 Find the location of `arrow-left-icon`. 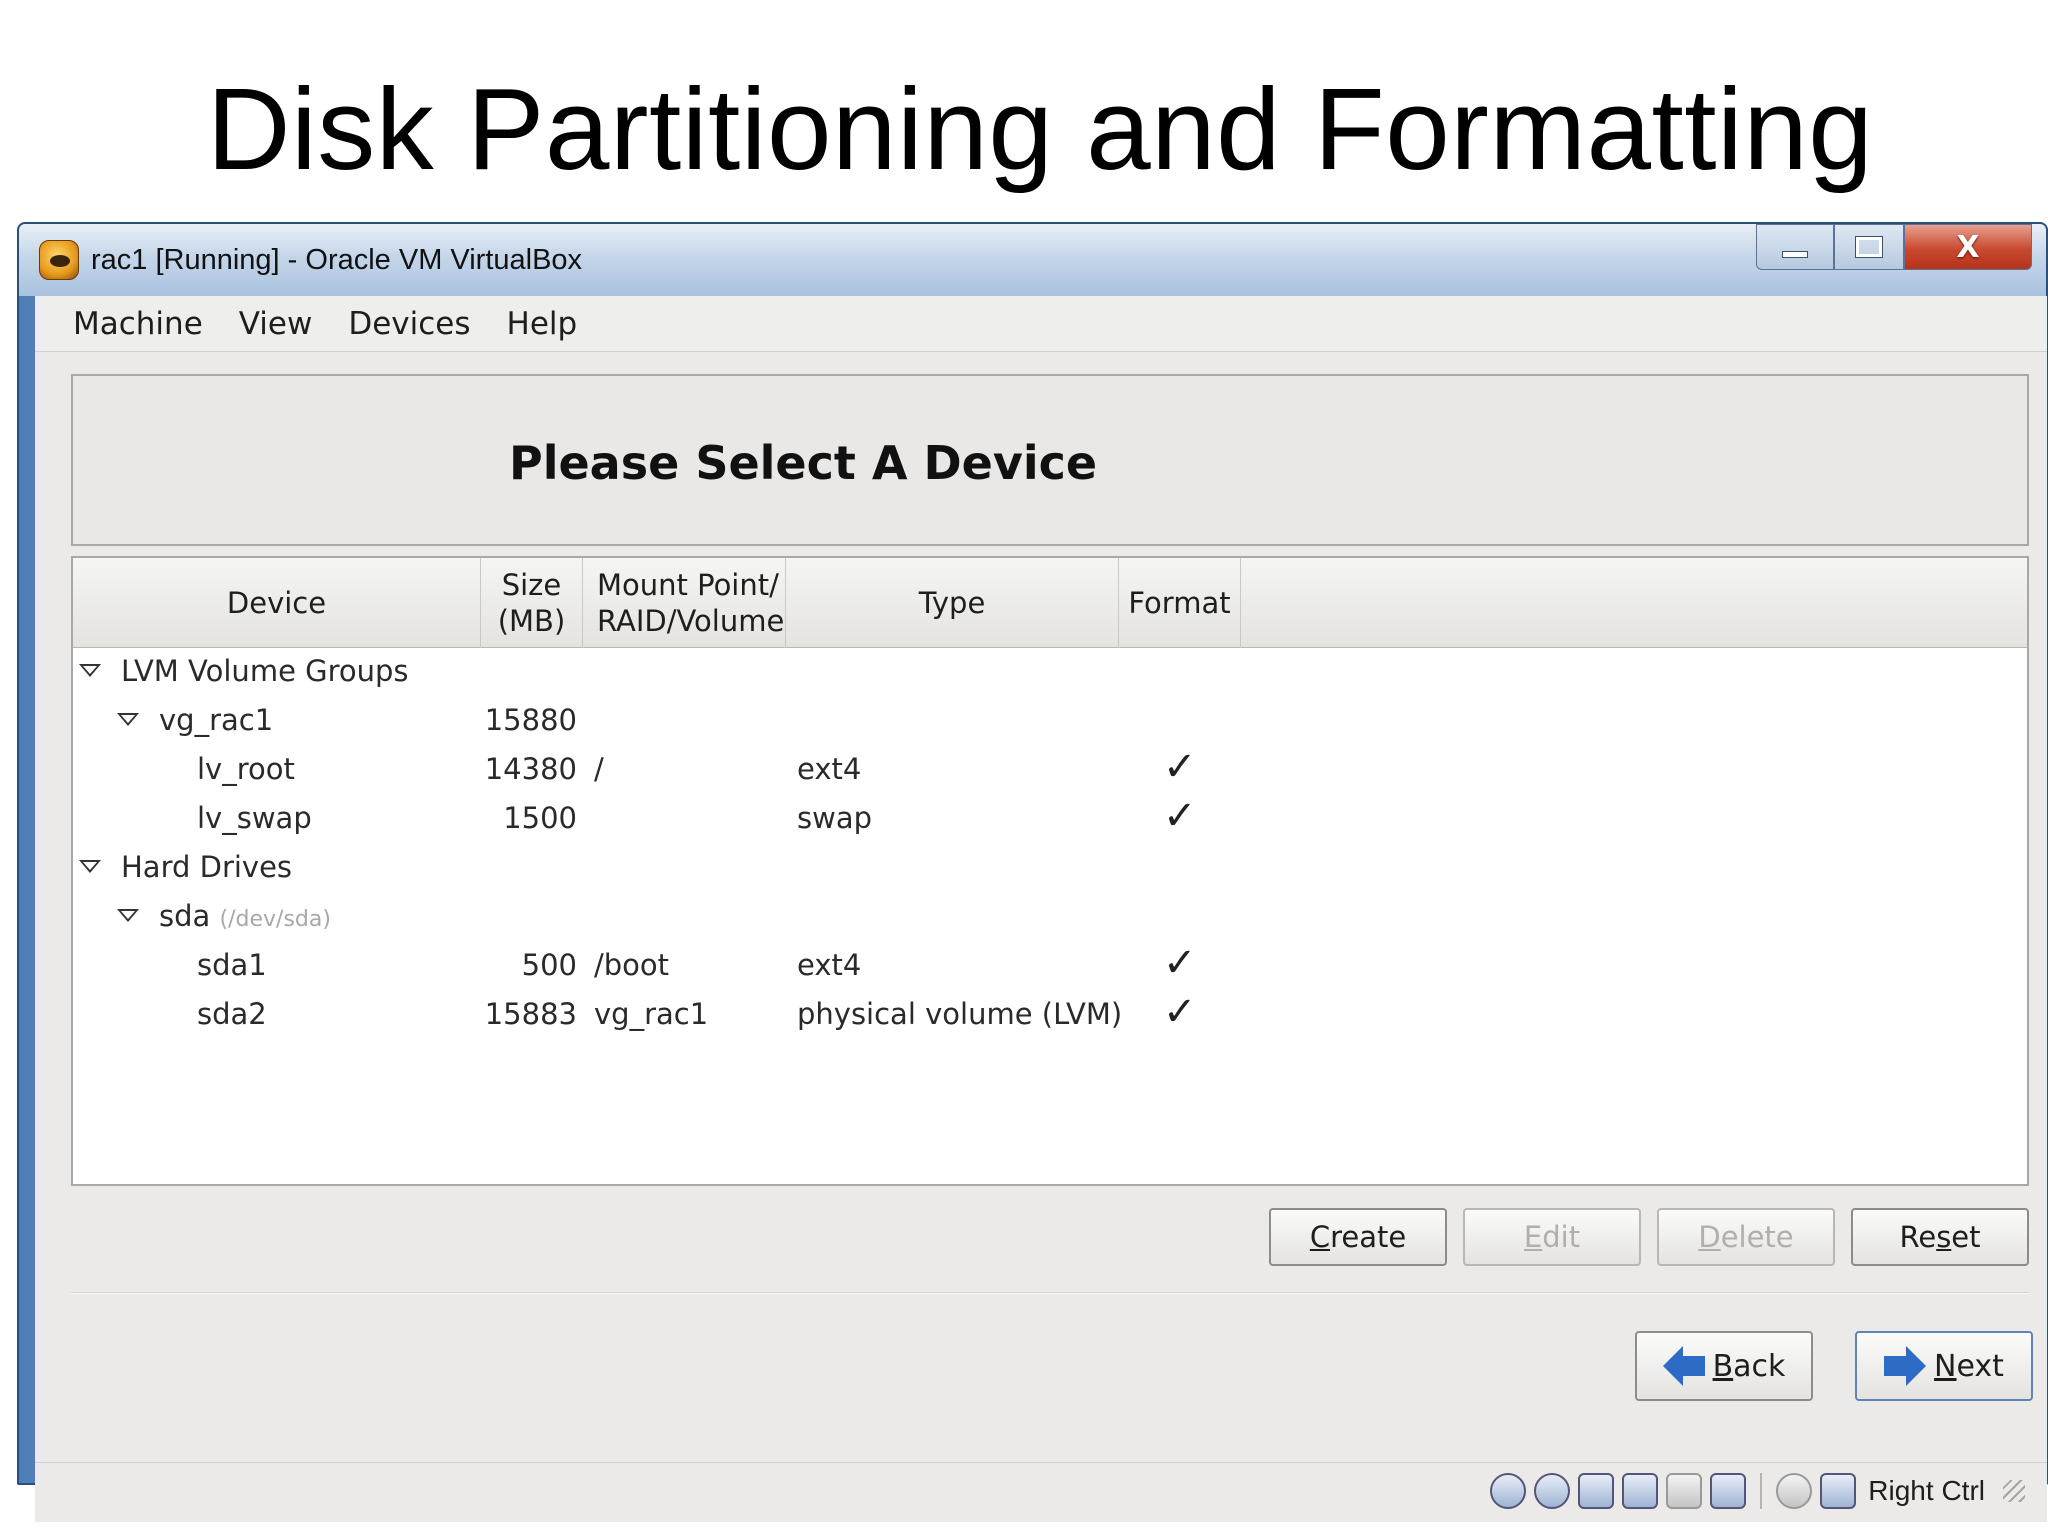

arrow-left-icon is located at coordinates (1684, 1366).